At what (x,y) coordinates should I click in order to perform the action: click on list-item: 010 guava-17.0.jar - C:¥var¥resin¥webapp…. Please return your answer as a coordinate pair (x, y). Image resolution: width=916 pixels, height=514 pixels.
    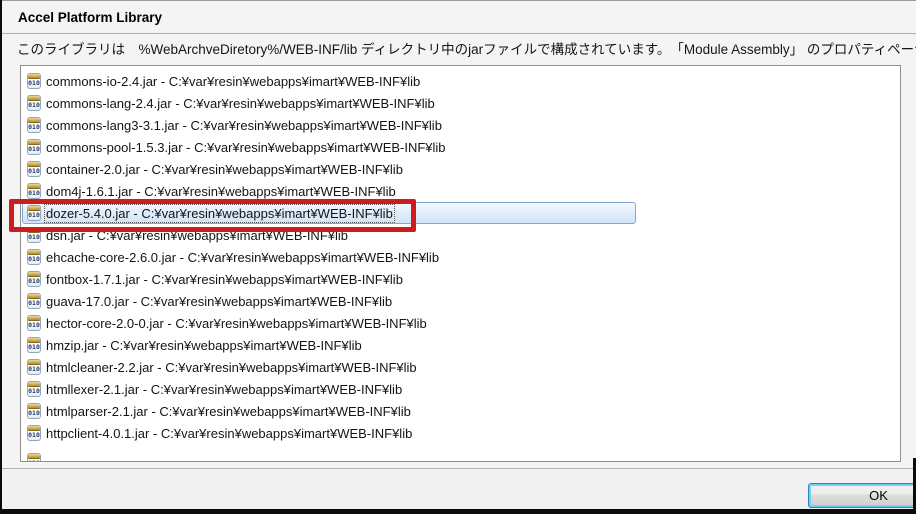
    Looking at the image, I should click on (460, 301).